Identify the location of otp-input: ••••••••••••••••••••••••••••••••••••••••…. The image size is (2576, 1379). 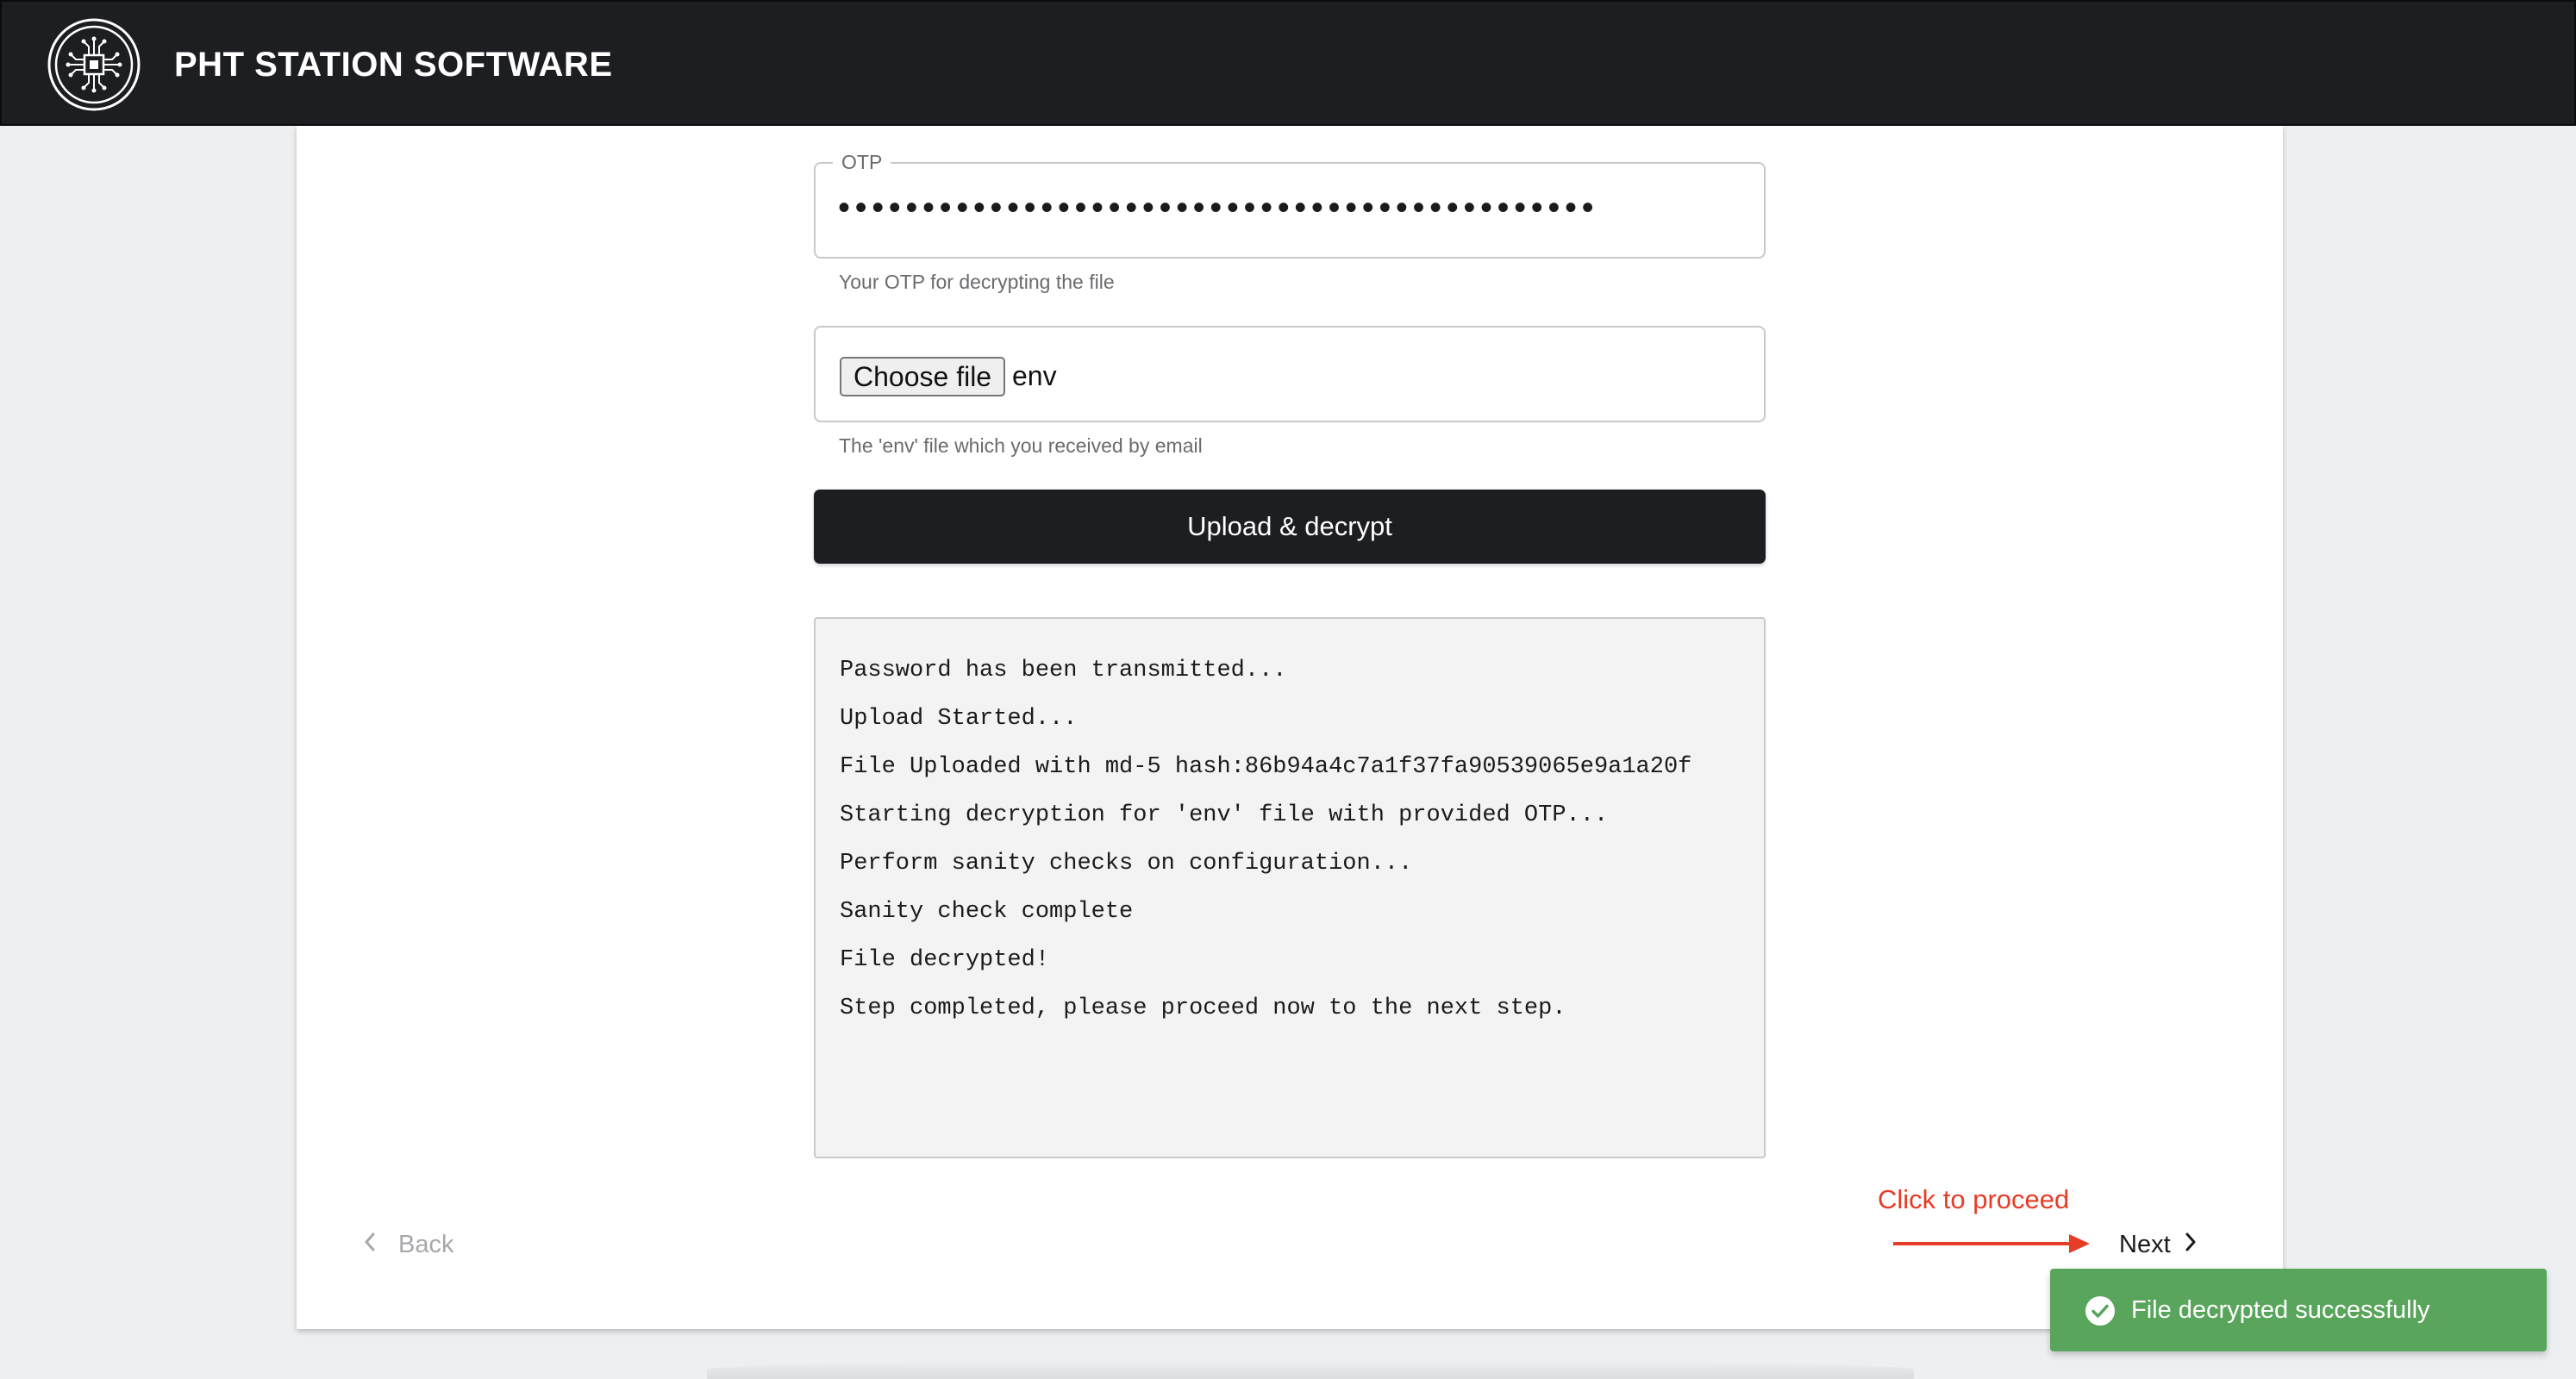
(1289, 207).